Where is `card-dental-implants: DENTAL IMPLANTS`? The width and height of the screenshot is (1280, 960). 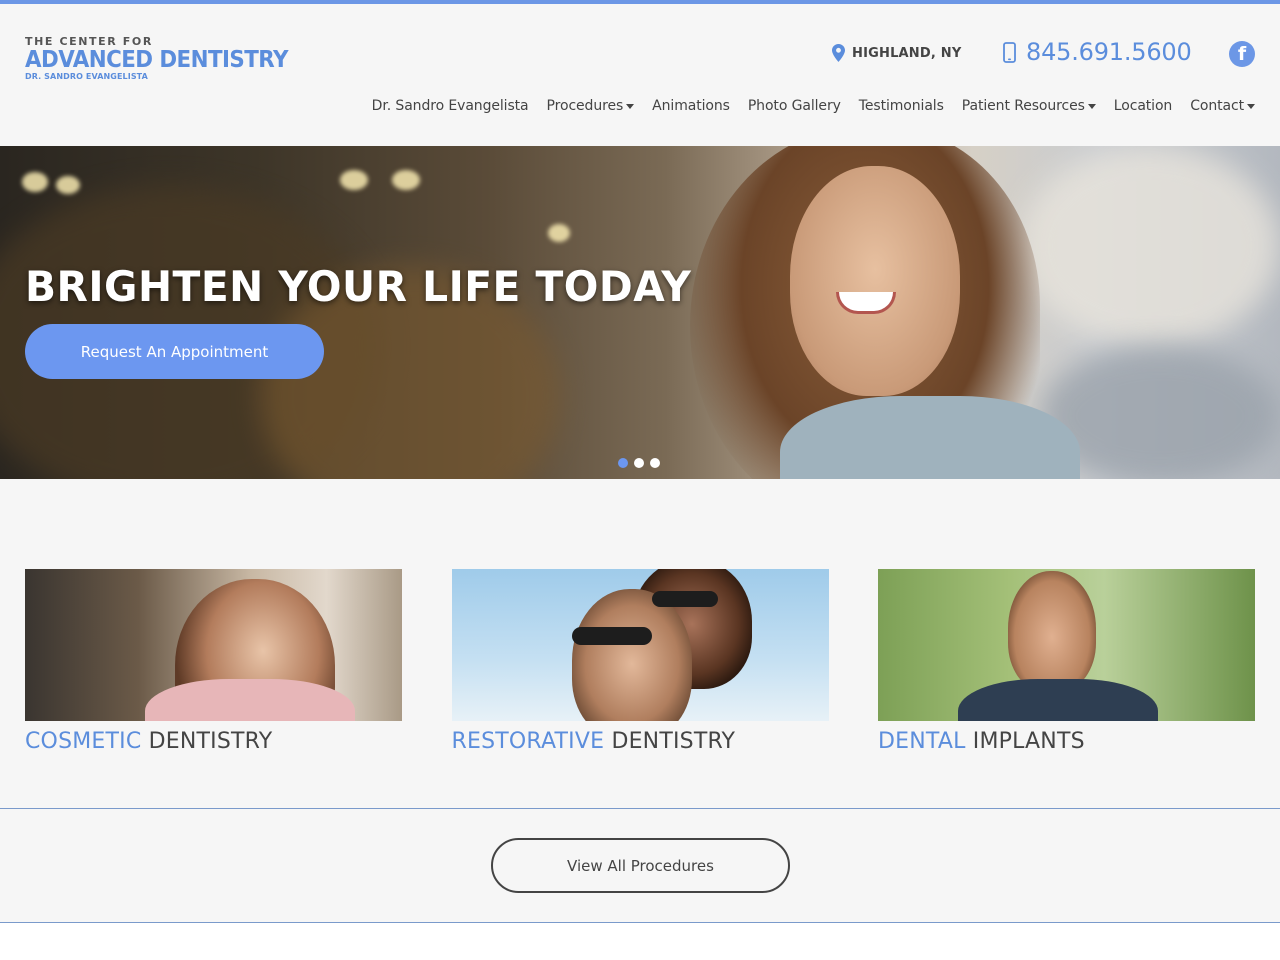
card-dental-implants: DENTAL IMPLANTS is located at coordinates (1066, 661).